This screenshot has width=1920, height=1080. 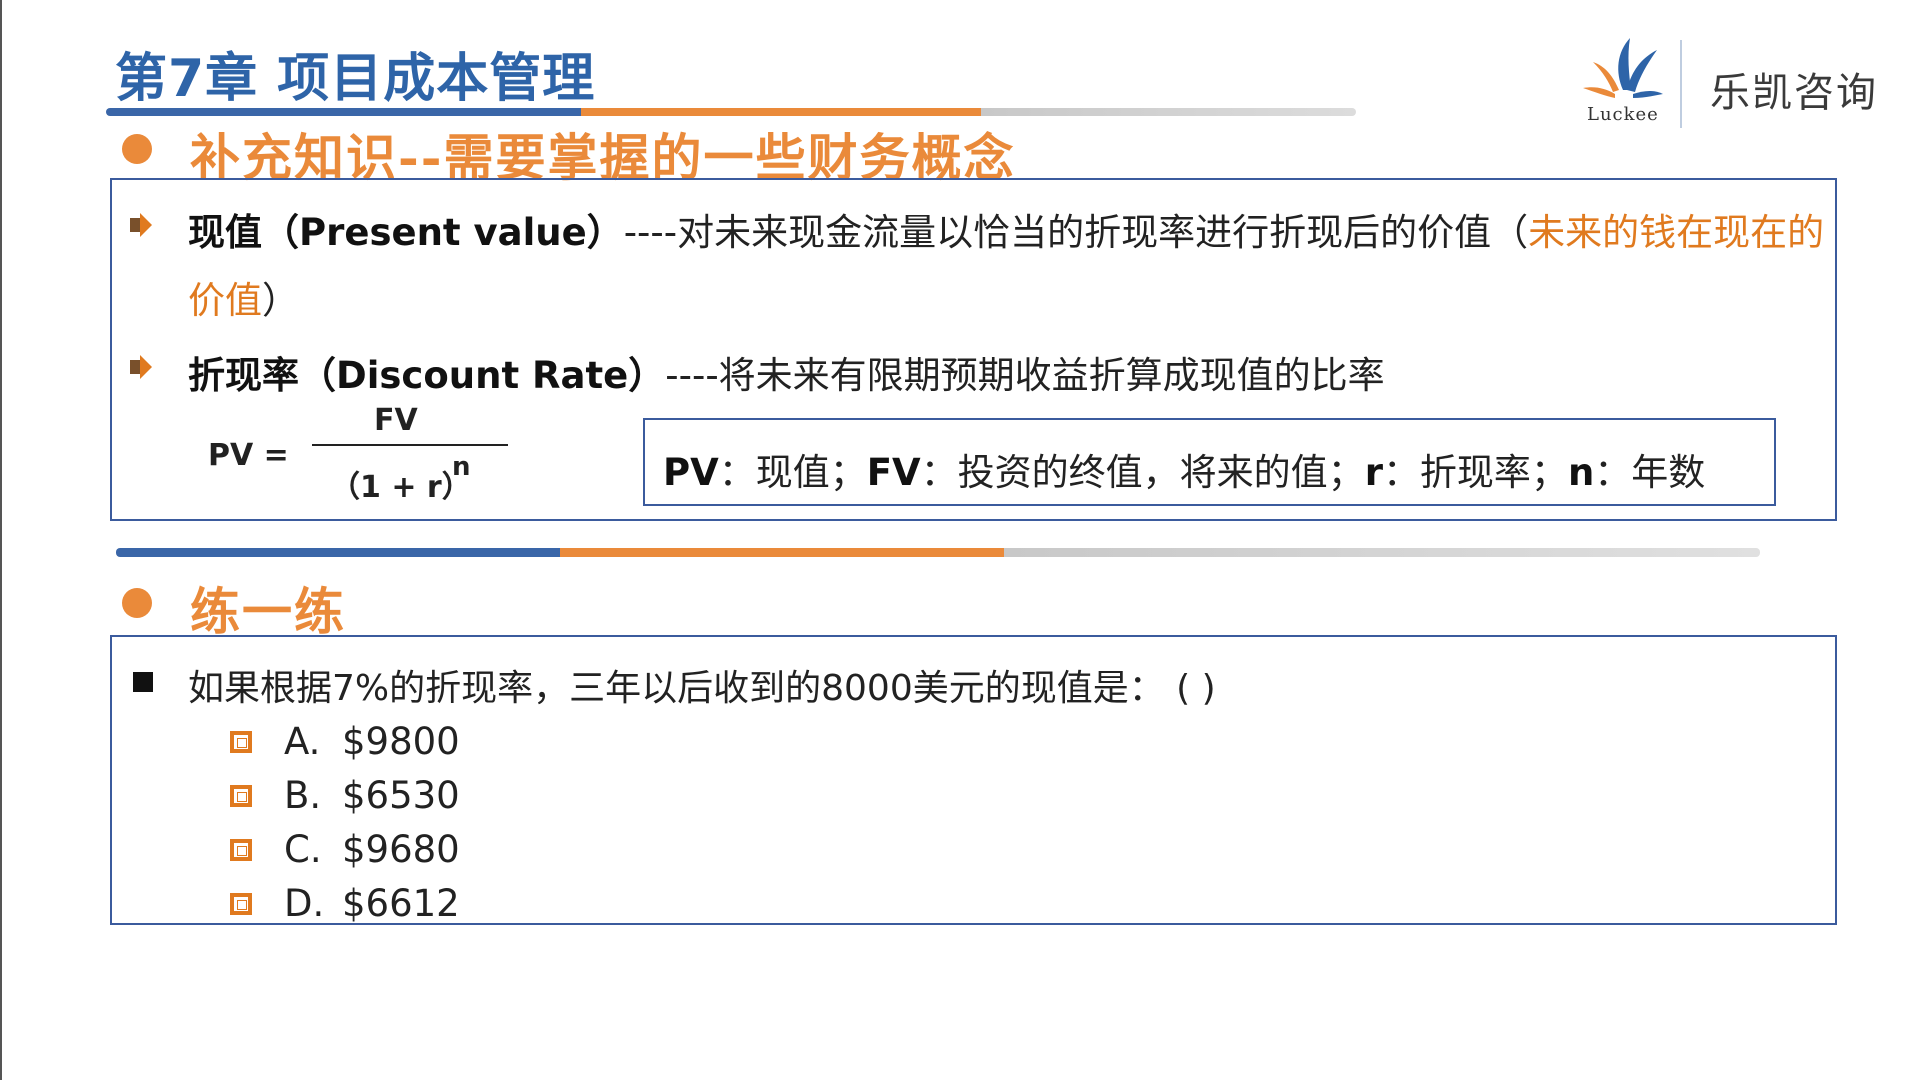 I want to click on present-value-highlight-2: 价值, so click(x=225, y=300).